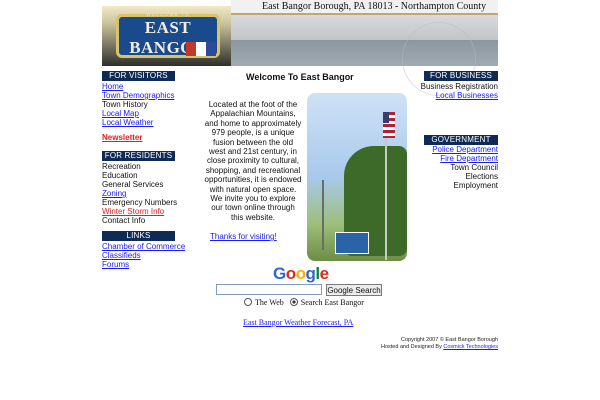 Image resolution: width=600 pixels, height=400 pixels. Describe the element at coordinates (354, 290) in the screenshot. I see `google-search-button: Google Search` at that location.